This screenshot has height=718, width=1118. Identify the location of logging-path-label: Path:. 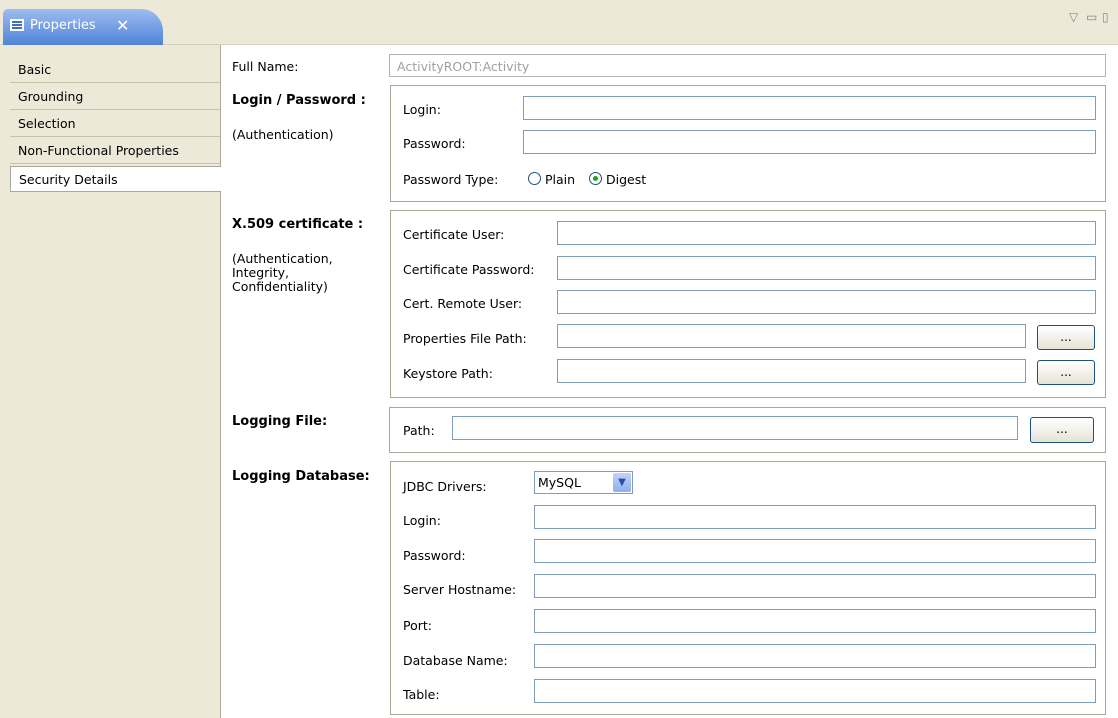
(419, 430).